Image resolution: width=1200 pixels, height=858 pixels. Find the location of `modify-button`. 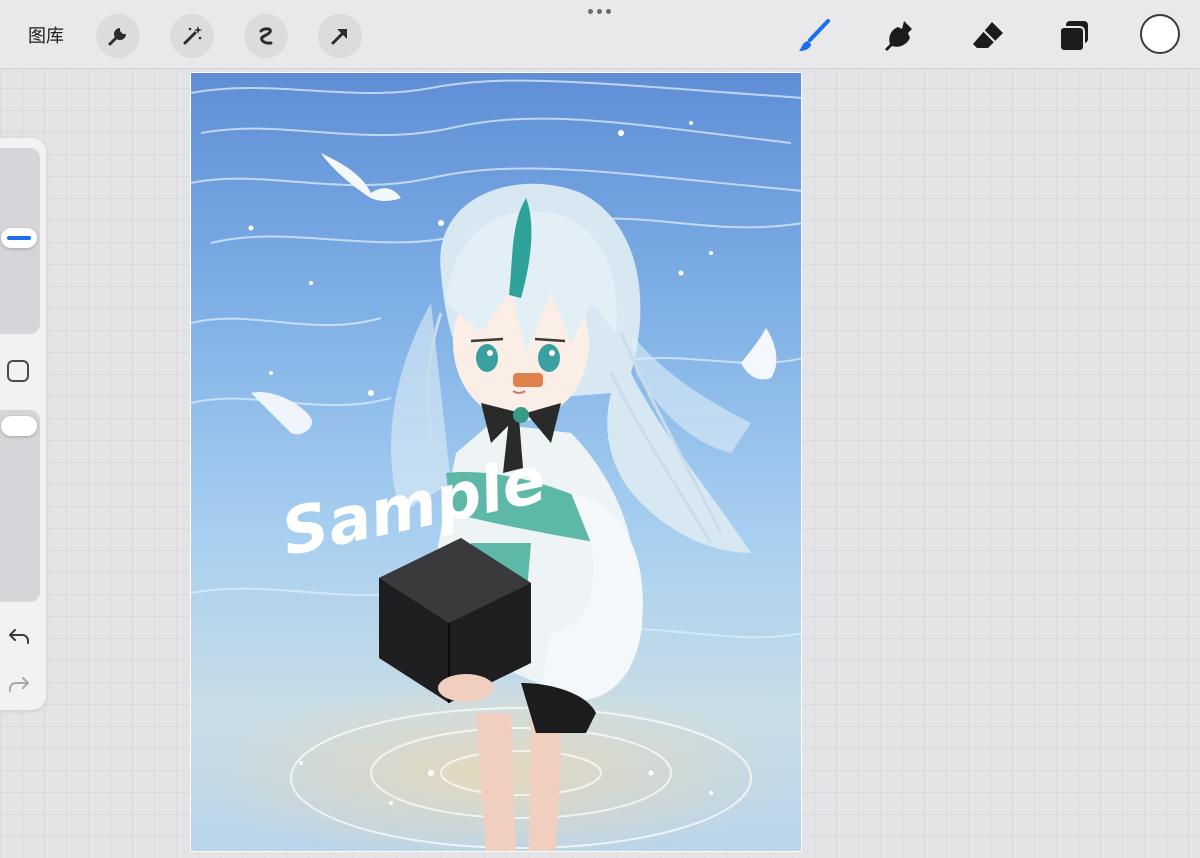

modify-button is located at coordinates (18, 371).